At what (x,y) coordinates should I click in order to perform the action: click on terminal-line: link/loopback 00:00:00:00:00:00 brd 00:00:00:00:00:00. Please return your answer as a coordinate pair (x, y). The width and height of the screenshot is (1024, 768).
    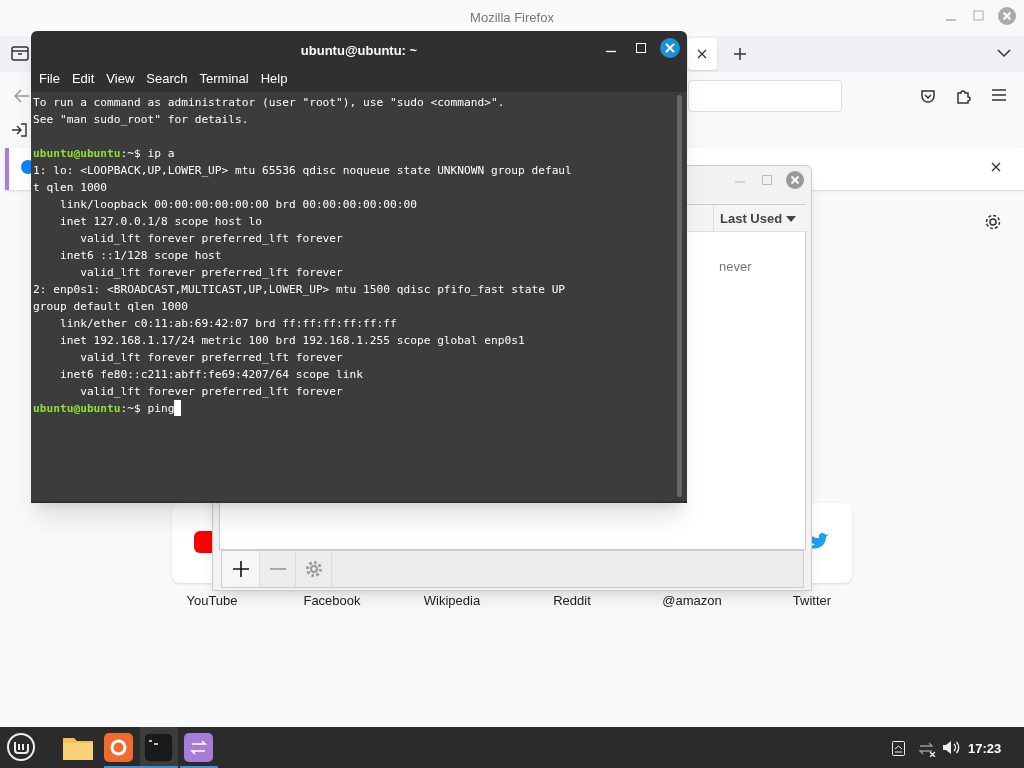
    Looking at the image, I should click on (237, 205).